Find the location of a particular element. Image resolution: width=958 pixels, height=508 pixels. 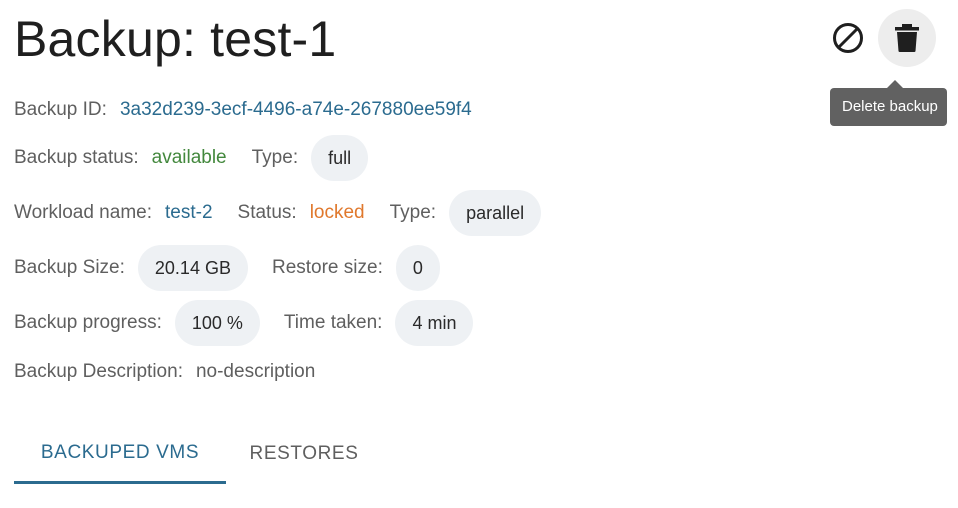

backup-size-label: Backup Size: is located at coordinates (69, 267).